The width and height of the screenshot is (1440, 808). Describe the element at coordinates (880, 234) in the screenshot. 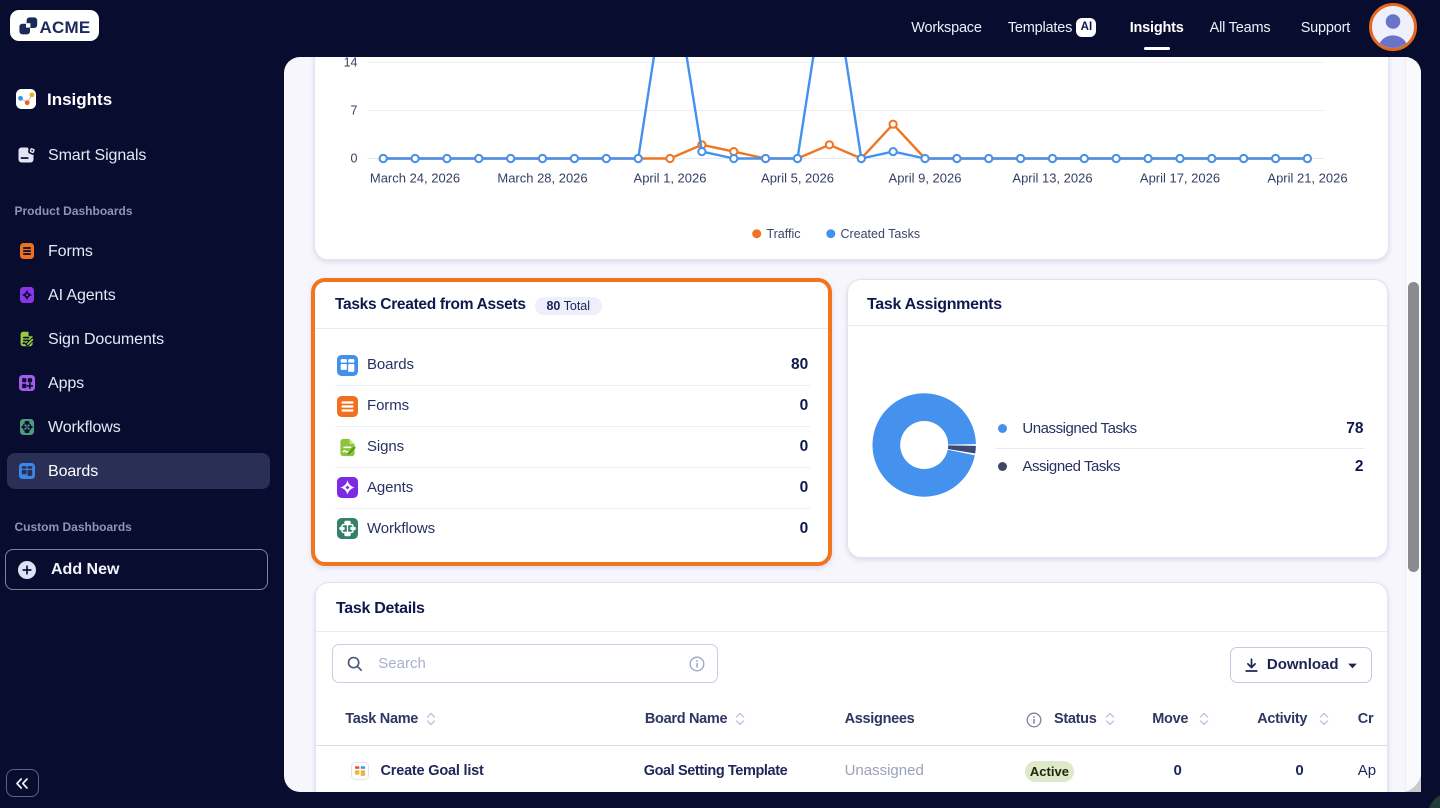

I see `svg-text: Created Tasks` at that location.